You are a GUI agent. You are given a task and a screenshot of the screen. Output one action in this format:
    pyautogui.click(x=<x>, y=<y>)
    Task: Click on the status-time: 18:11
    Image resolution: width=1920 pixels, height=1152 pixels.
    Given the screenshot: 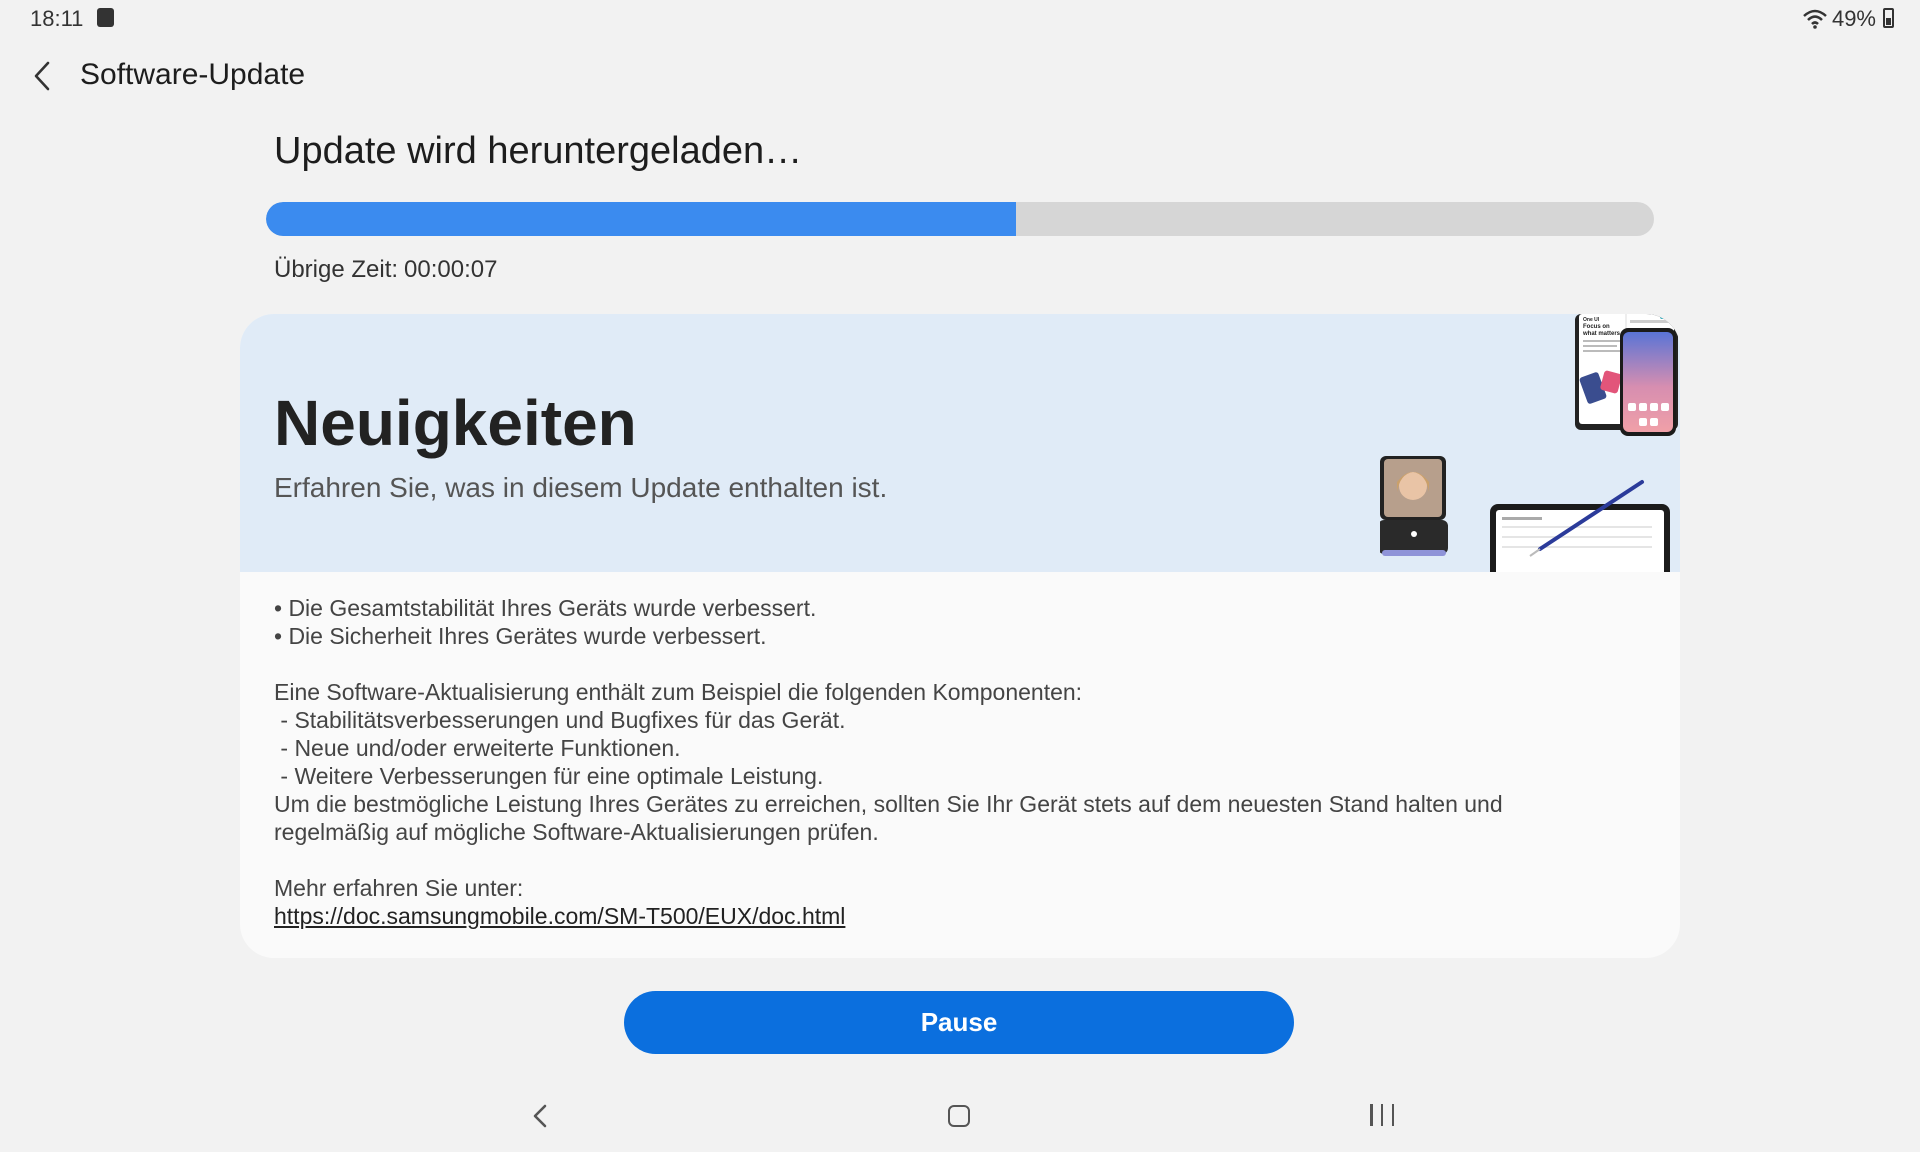 What is the action you would take?
    pyautogui.click(x=57, y=18)
    